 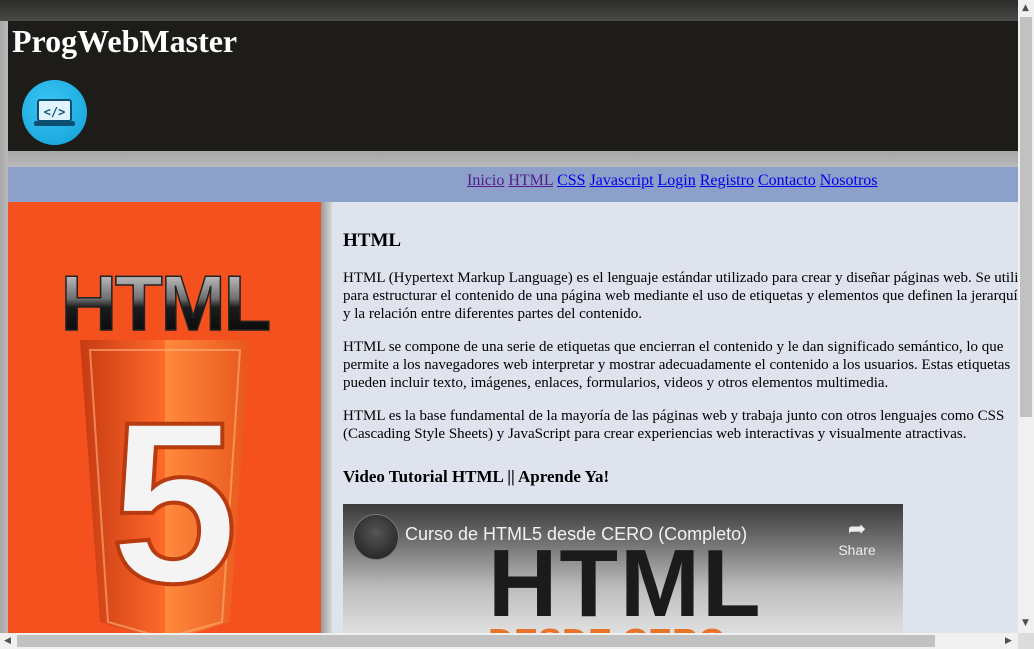 I want to click on nav-link-javascript: Javascript, so click(x=622, y=180).